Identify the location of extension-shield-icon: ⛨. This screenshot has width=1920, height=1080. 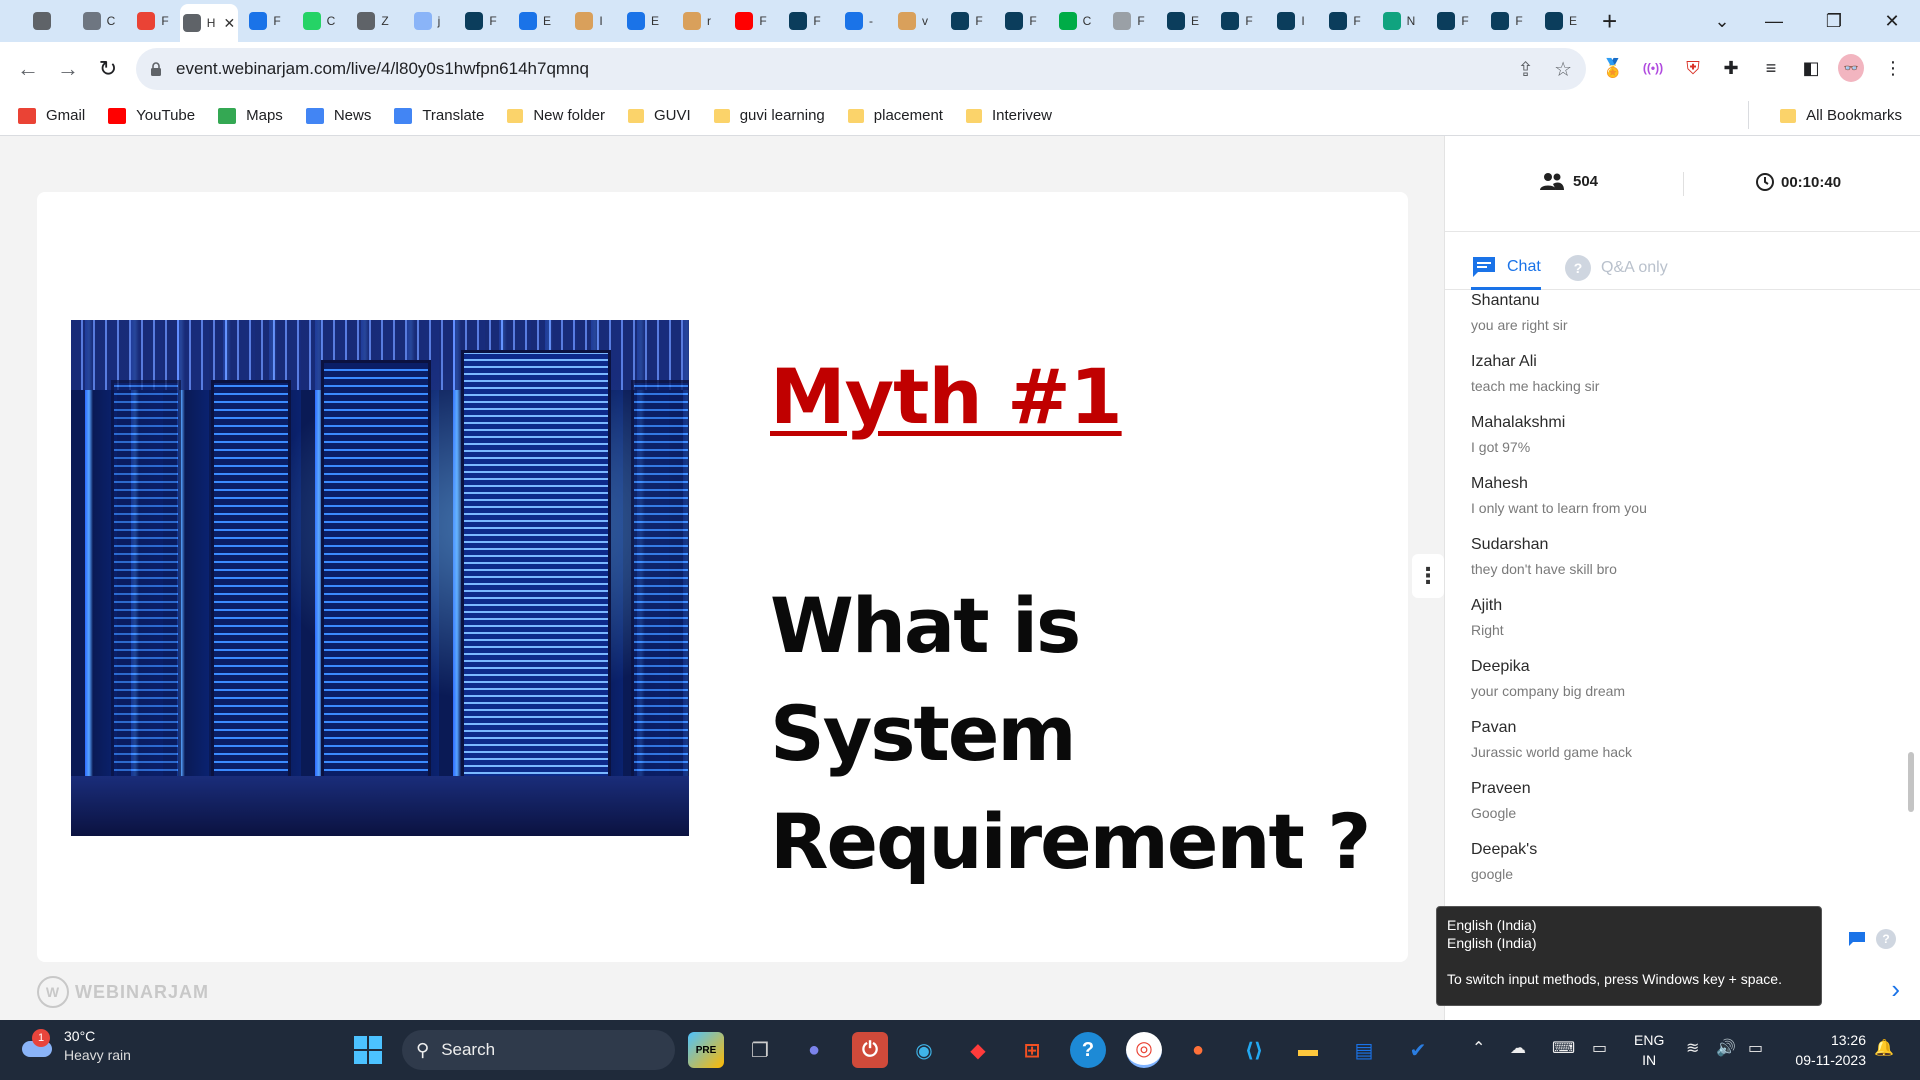
(1693, 68).